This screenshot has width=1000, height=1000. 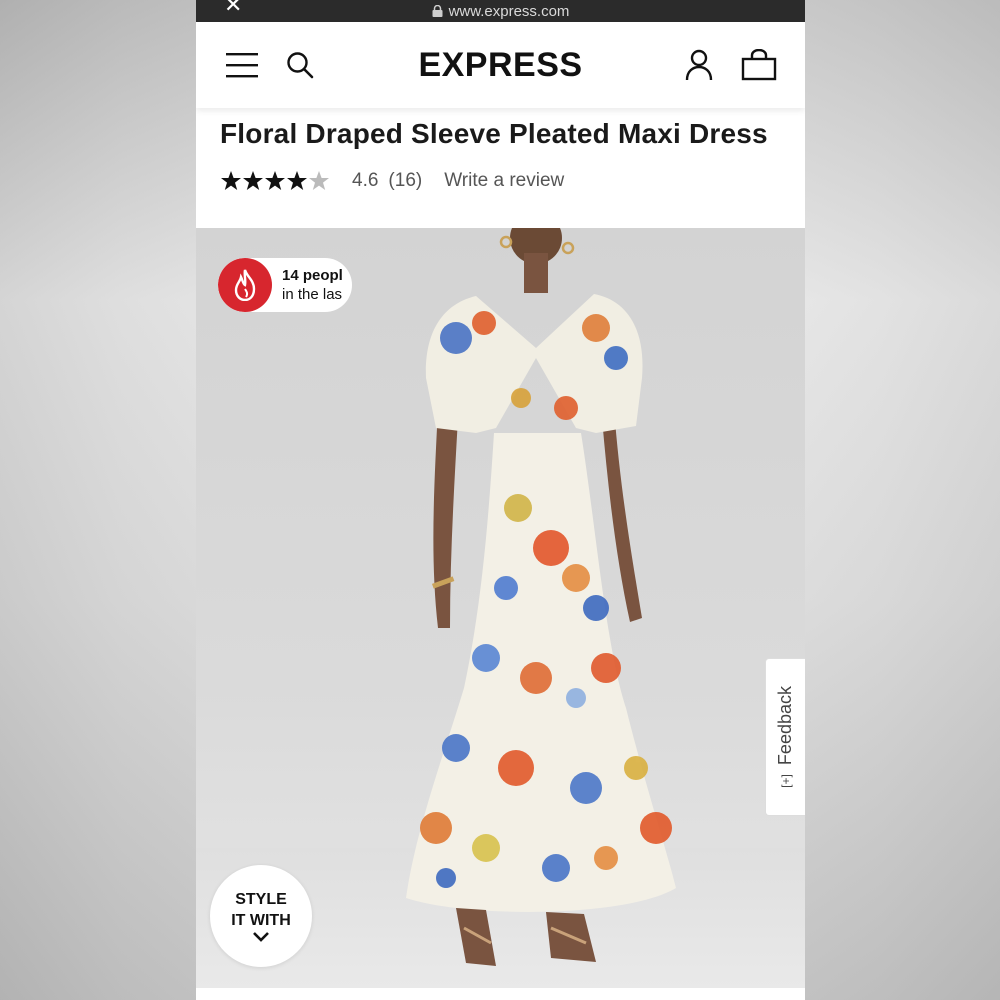 What do you see at coordinates (405, 181) in the screenshot?
I see `review-count: (16)` at bounding box center [405, 181].